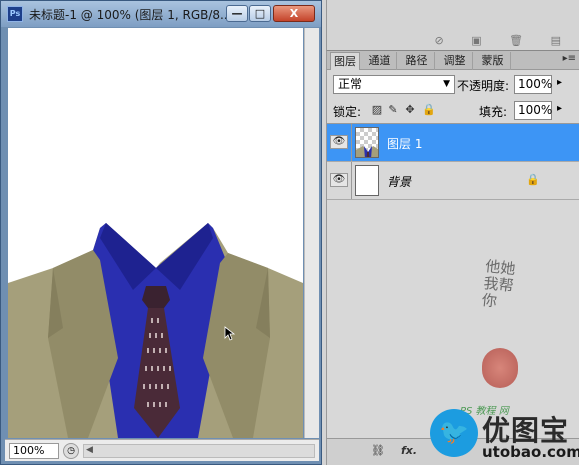 This screenshot has width=579, height=465. What do you see at coordinates (454, 433) in the screenshot?
I see `bird-logo-icon: 🐦` at bounding box center [454, 433].